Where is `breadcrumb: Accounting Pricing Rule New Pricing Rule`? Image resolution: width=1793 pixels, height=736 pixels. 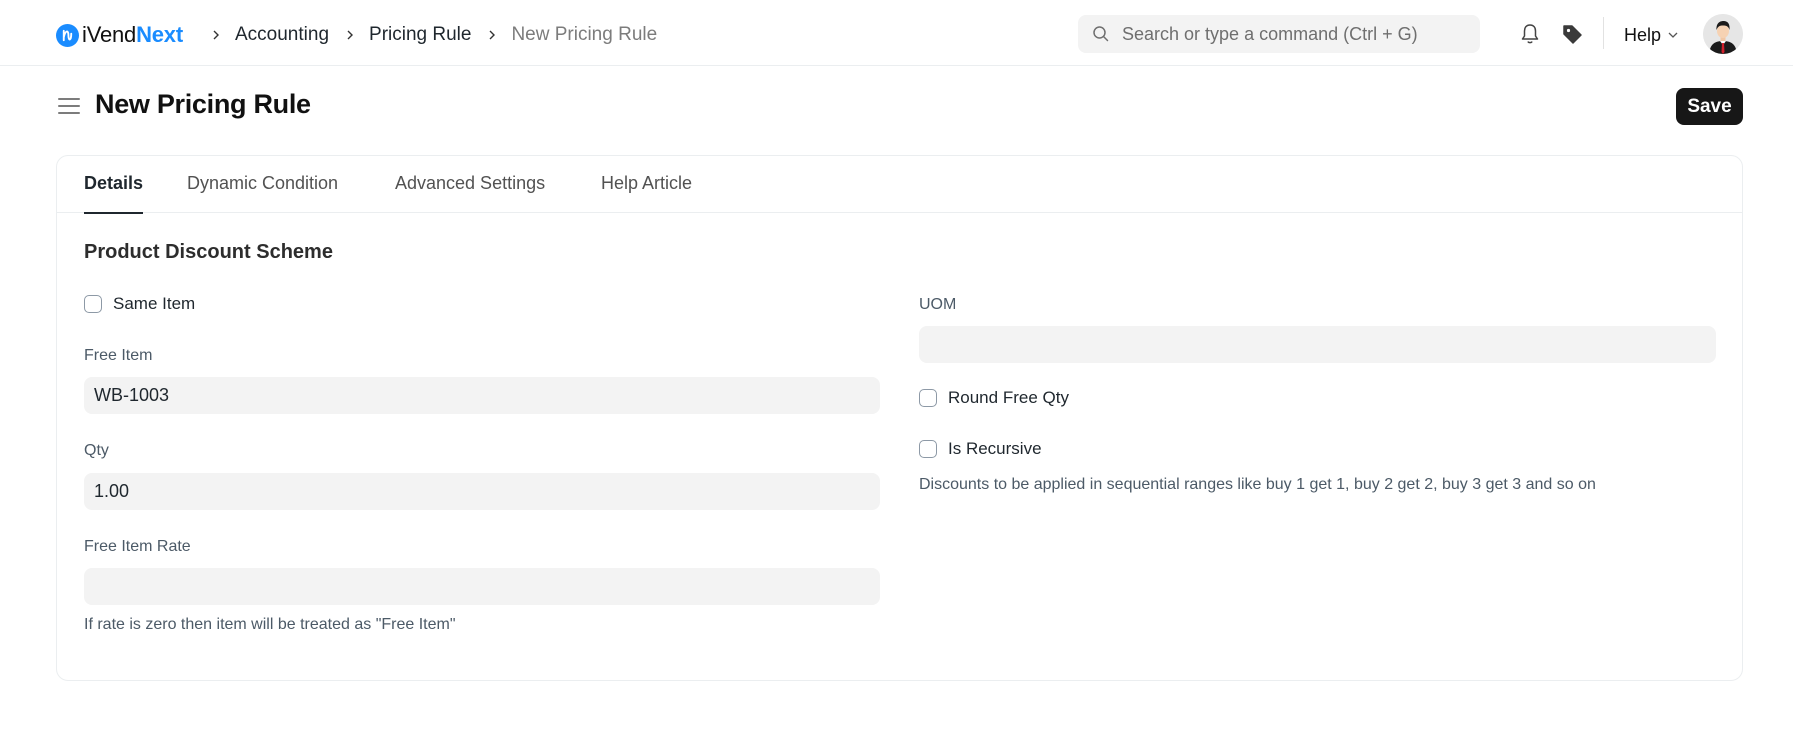 breadcrumb: Accounting Pricing Rule New Pricing Rule is located at coordinates (431, 35).